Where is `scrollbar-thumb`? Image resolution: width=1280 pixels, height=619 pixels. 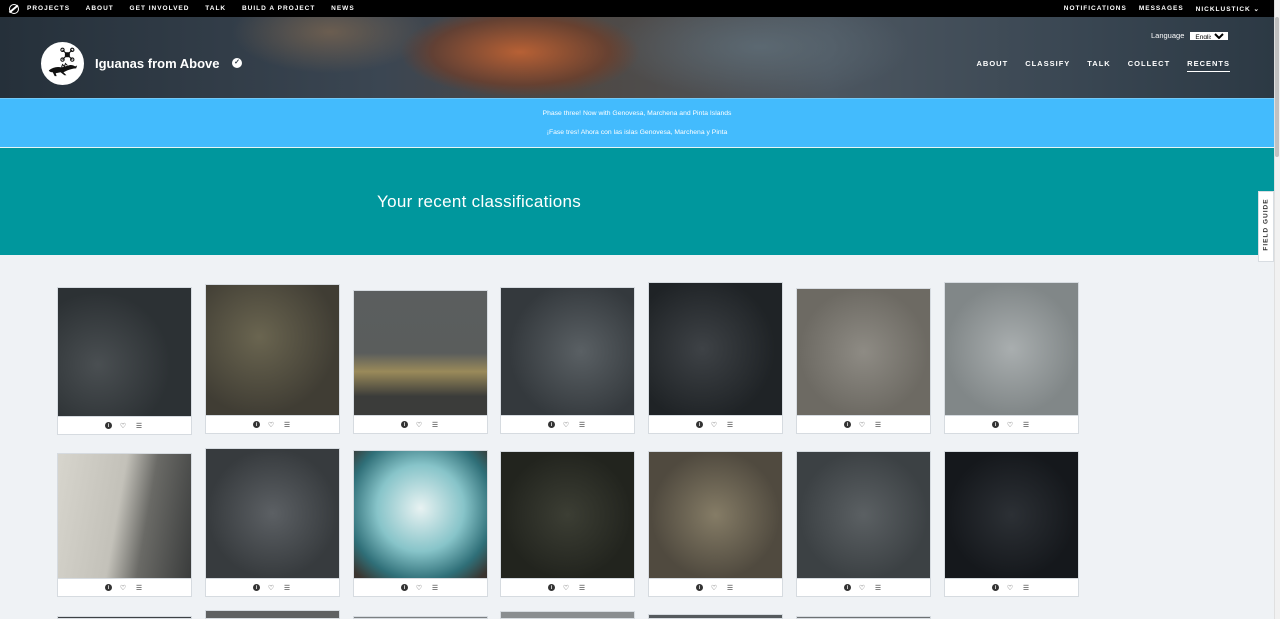 scrollbar-thumb is located at coordinates (1277, 87).